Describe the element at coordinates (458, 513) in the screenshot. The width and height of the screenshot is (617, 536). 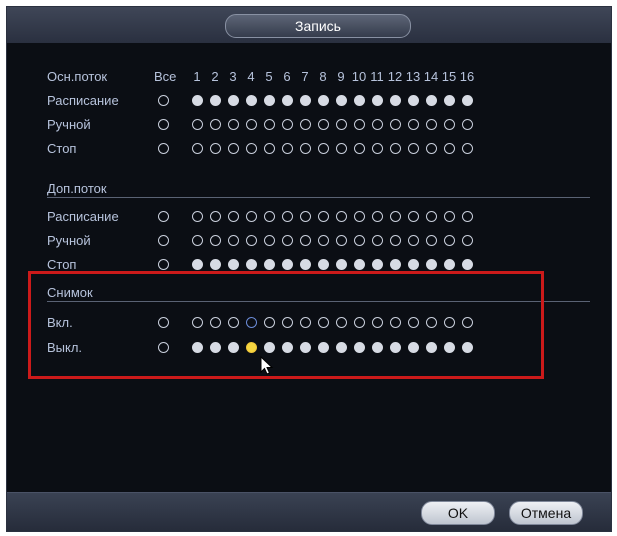
I see `ok-button: OK` at that location.